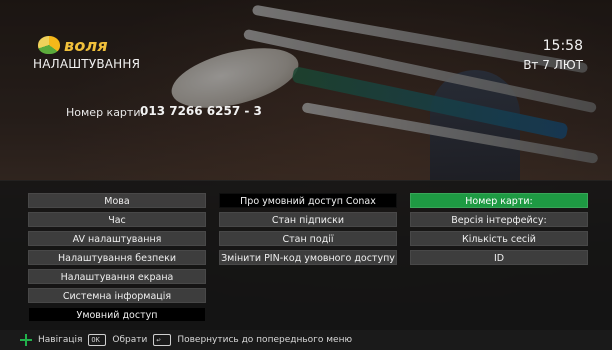 Image resolution: width=612 pixels, height=350 pixels. What do you see at coordinates (49, 45) in the screenshot?
I see `logo-mark-icon` at bounding box center [49, 45].